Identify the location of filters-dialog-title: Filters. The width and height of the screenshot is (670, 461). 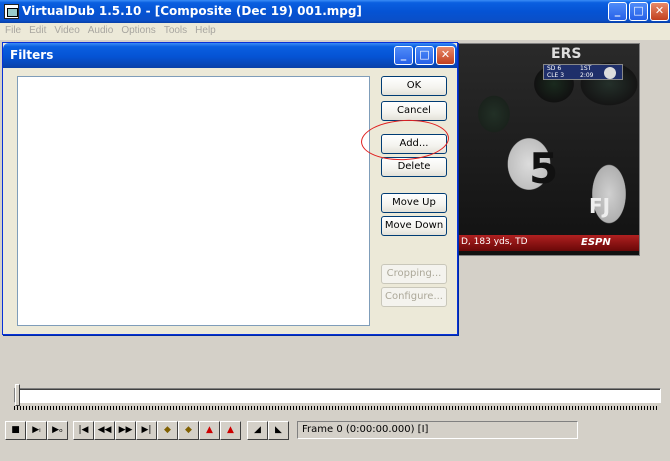
(32, 55).